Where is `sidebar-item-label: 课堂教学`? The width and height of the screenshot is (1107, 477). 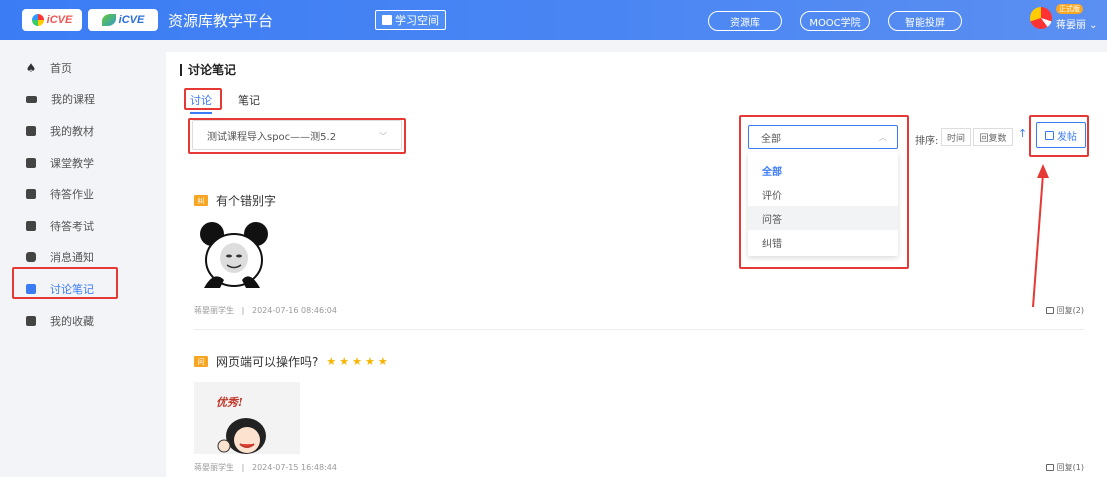 sidebar-item-label: 课堂教学 is located at coordinates (72, 163).